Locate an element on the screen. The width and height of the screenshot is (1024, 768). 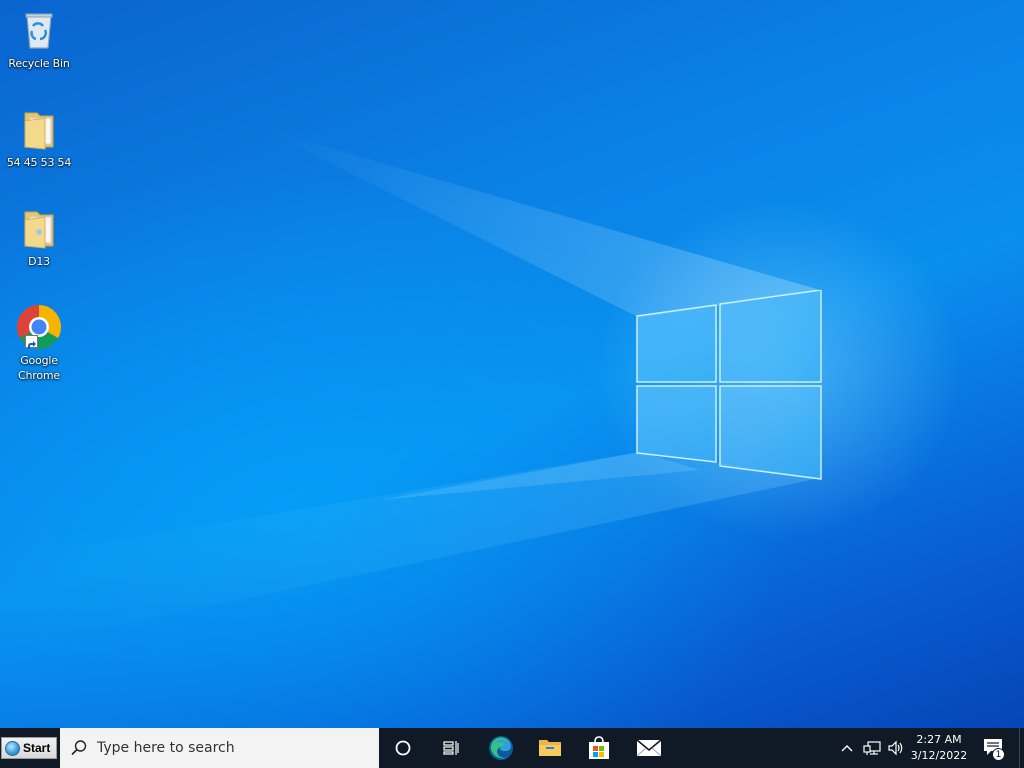
desktop-icon-folder-54-45-53-54: 54 45 53 54 is located at coordinates (39, 137).